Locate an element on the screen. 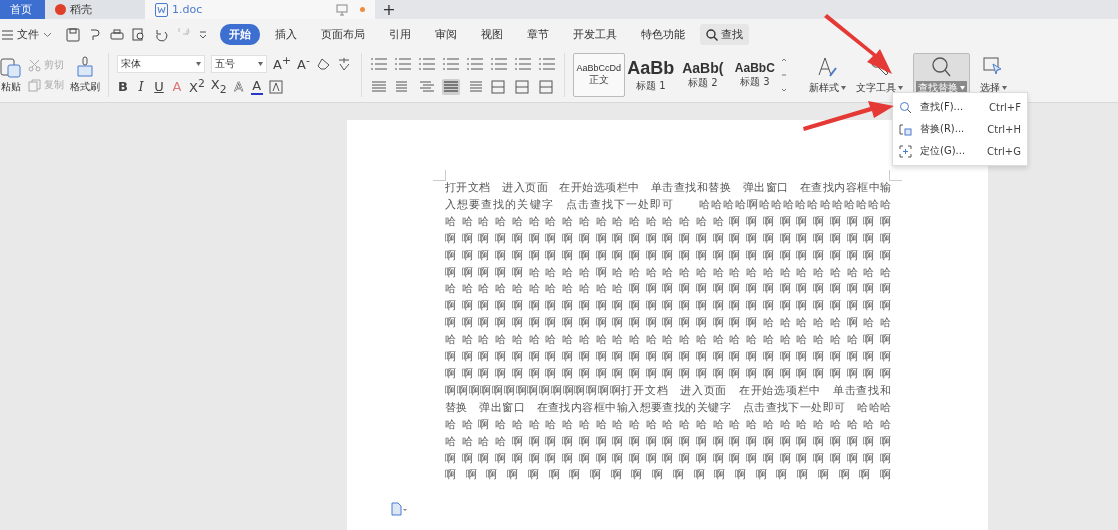 This screenshot has width=1118, height=530. scissors-icon is located at coordinates (34, 65).